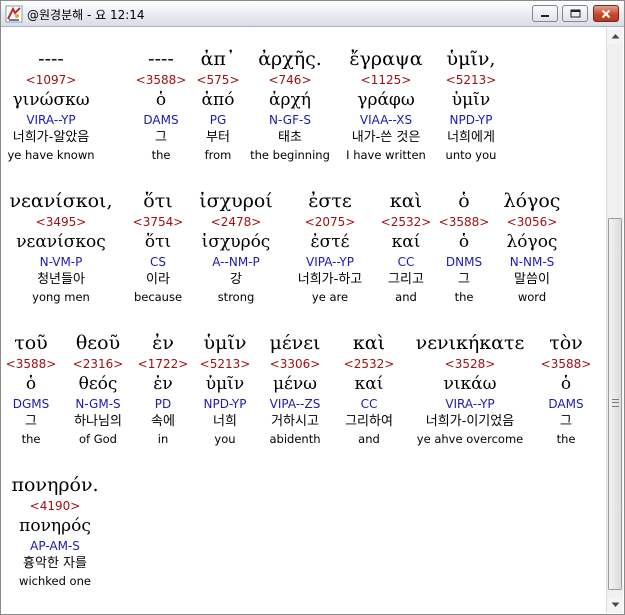 The image size is (625, 615). I want to click on scroll-up-arrow-icon, so click(615, 36).